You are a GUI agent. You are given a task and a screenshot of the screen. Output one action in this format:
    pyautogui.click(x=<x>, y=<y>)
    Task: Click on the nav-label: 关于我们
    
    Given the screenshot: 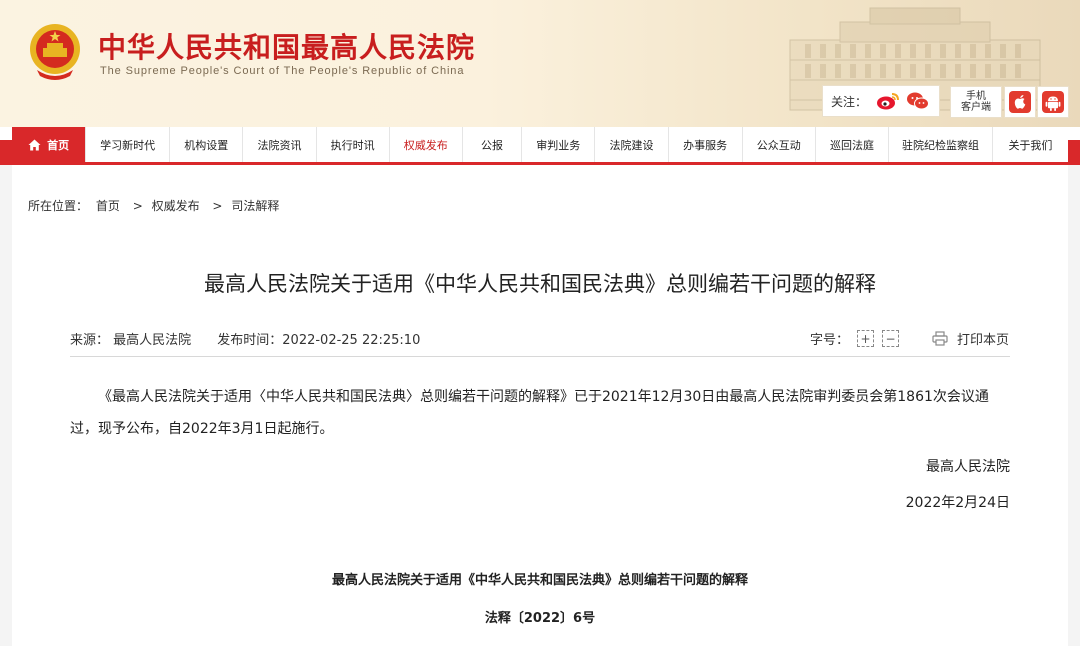 What is the action you would take?
    pyautogui.click(x=1030, y=145)
    